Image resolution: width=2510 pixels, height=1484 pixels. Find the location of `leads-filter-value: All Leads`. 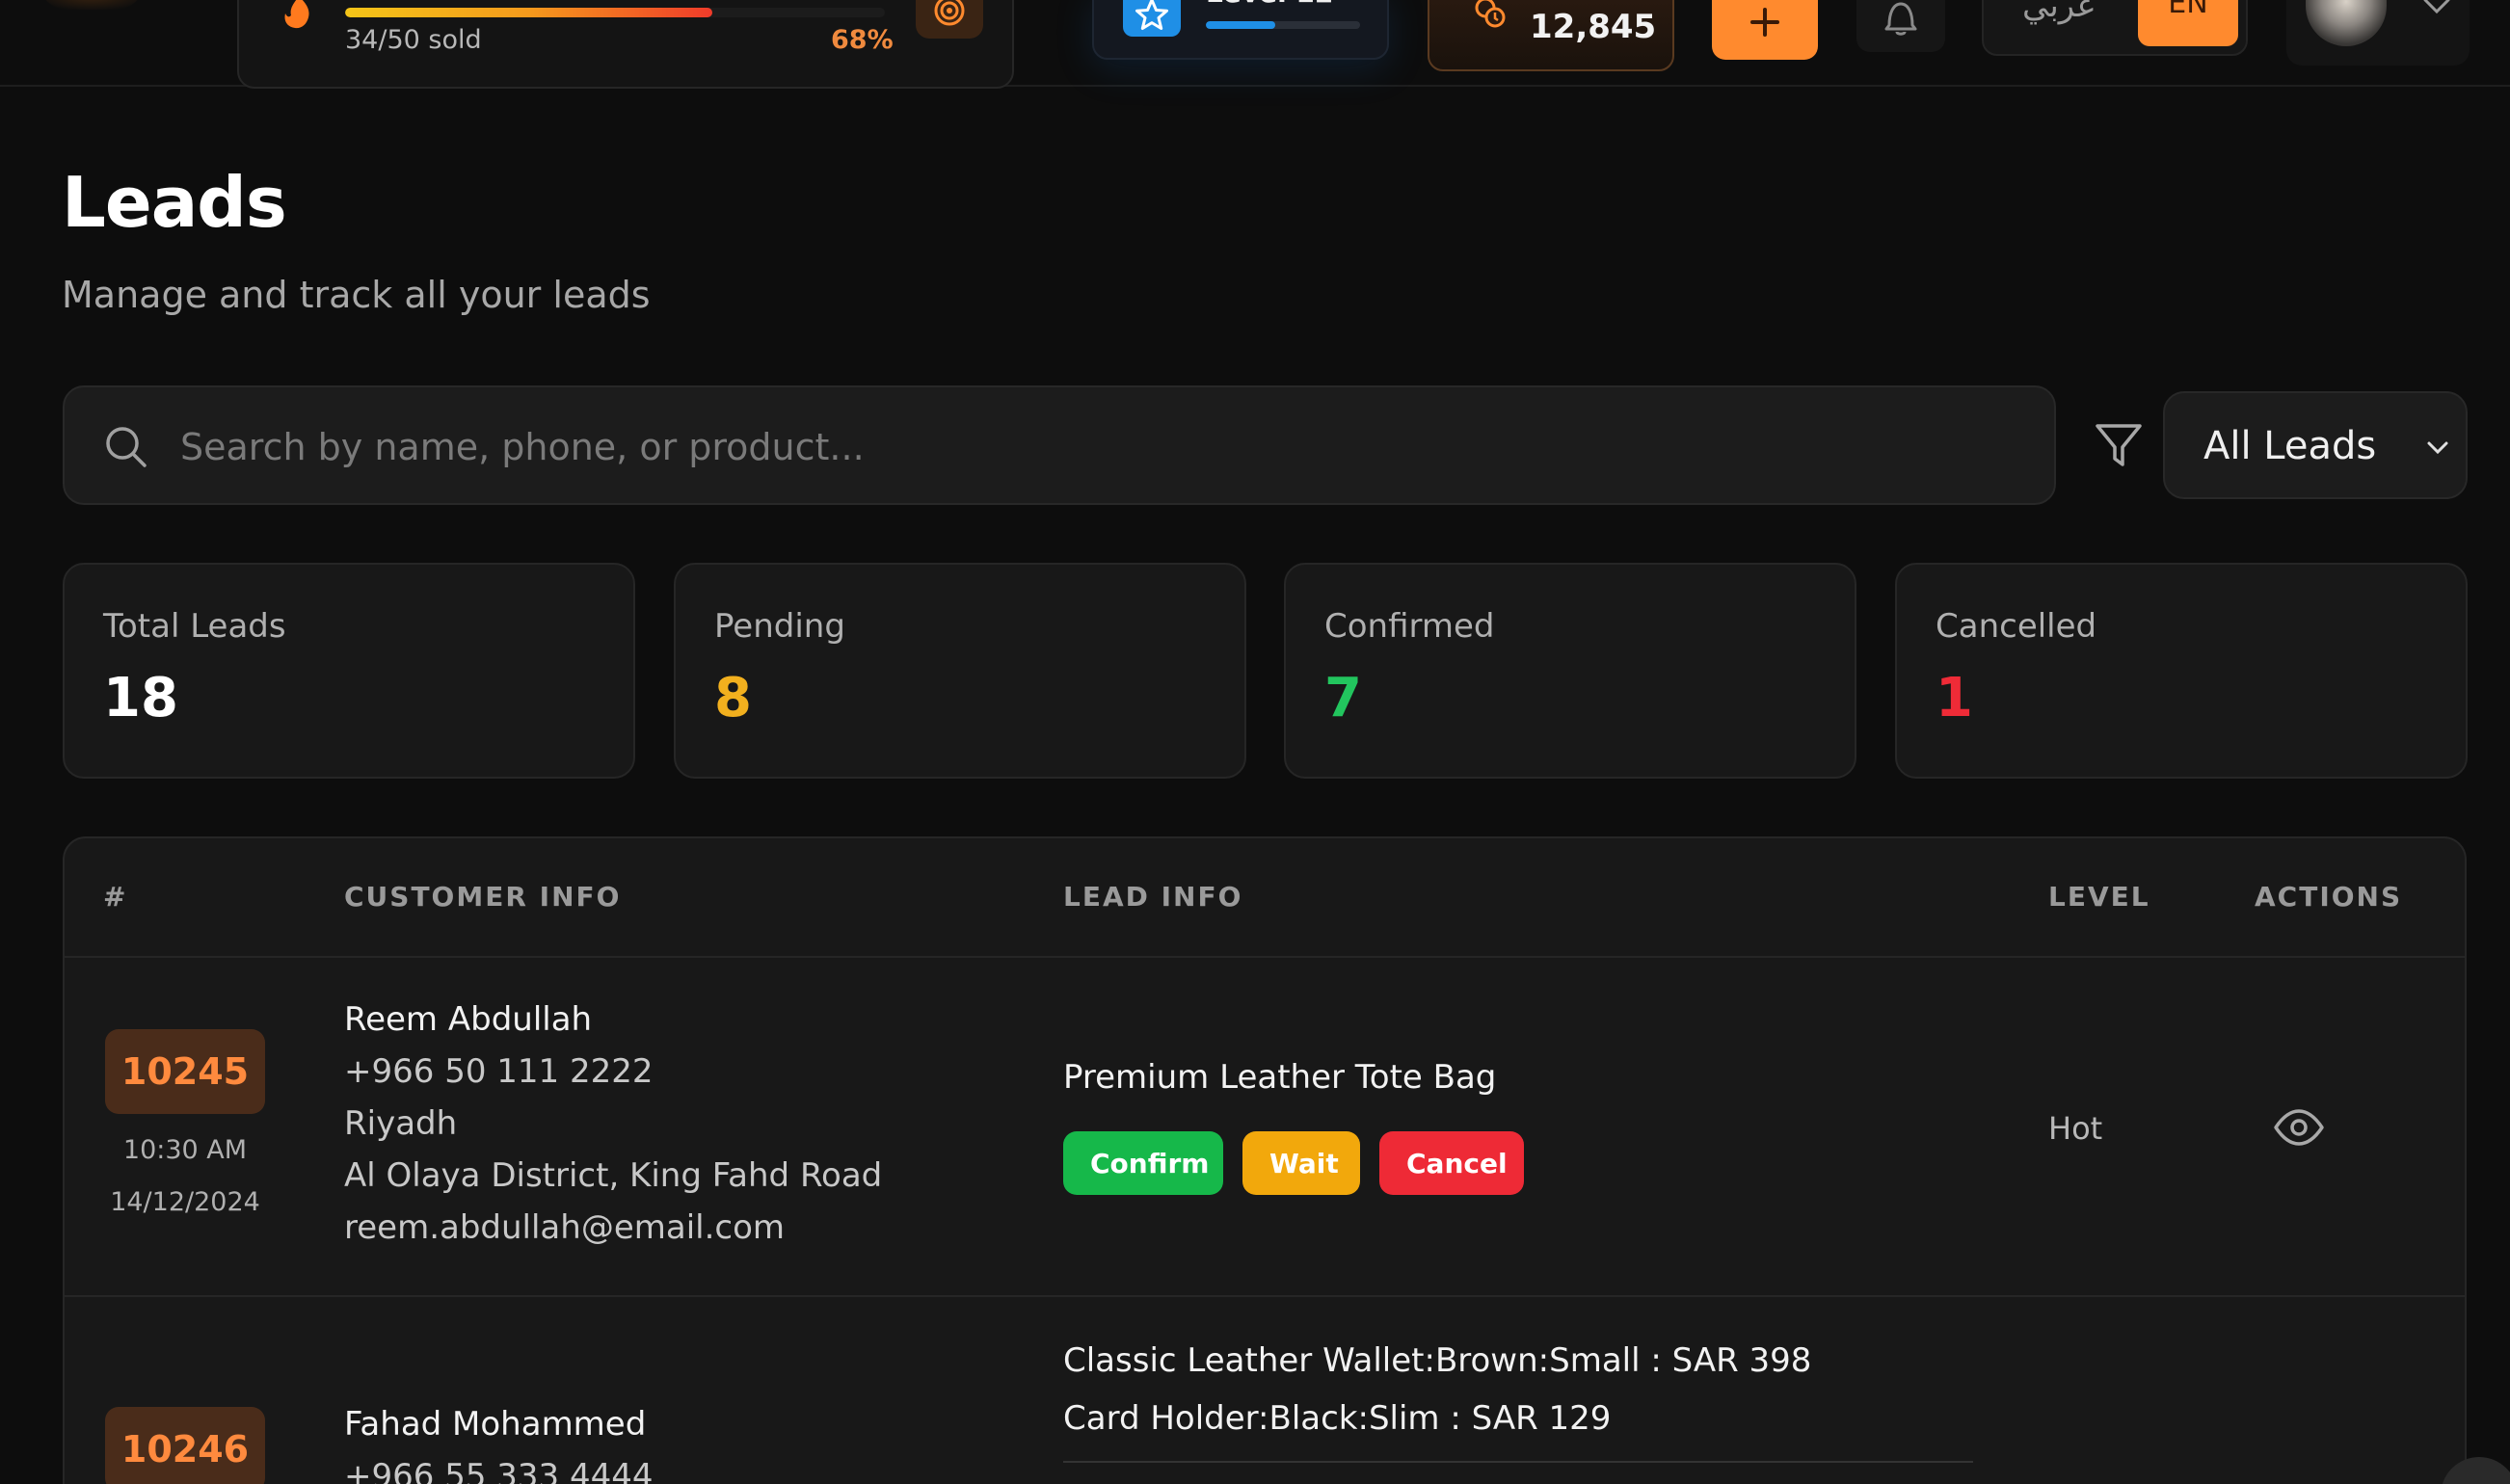

leads-filter-value: All Leads is located at coordinates (2290, 446).